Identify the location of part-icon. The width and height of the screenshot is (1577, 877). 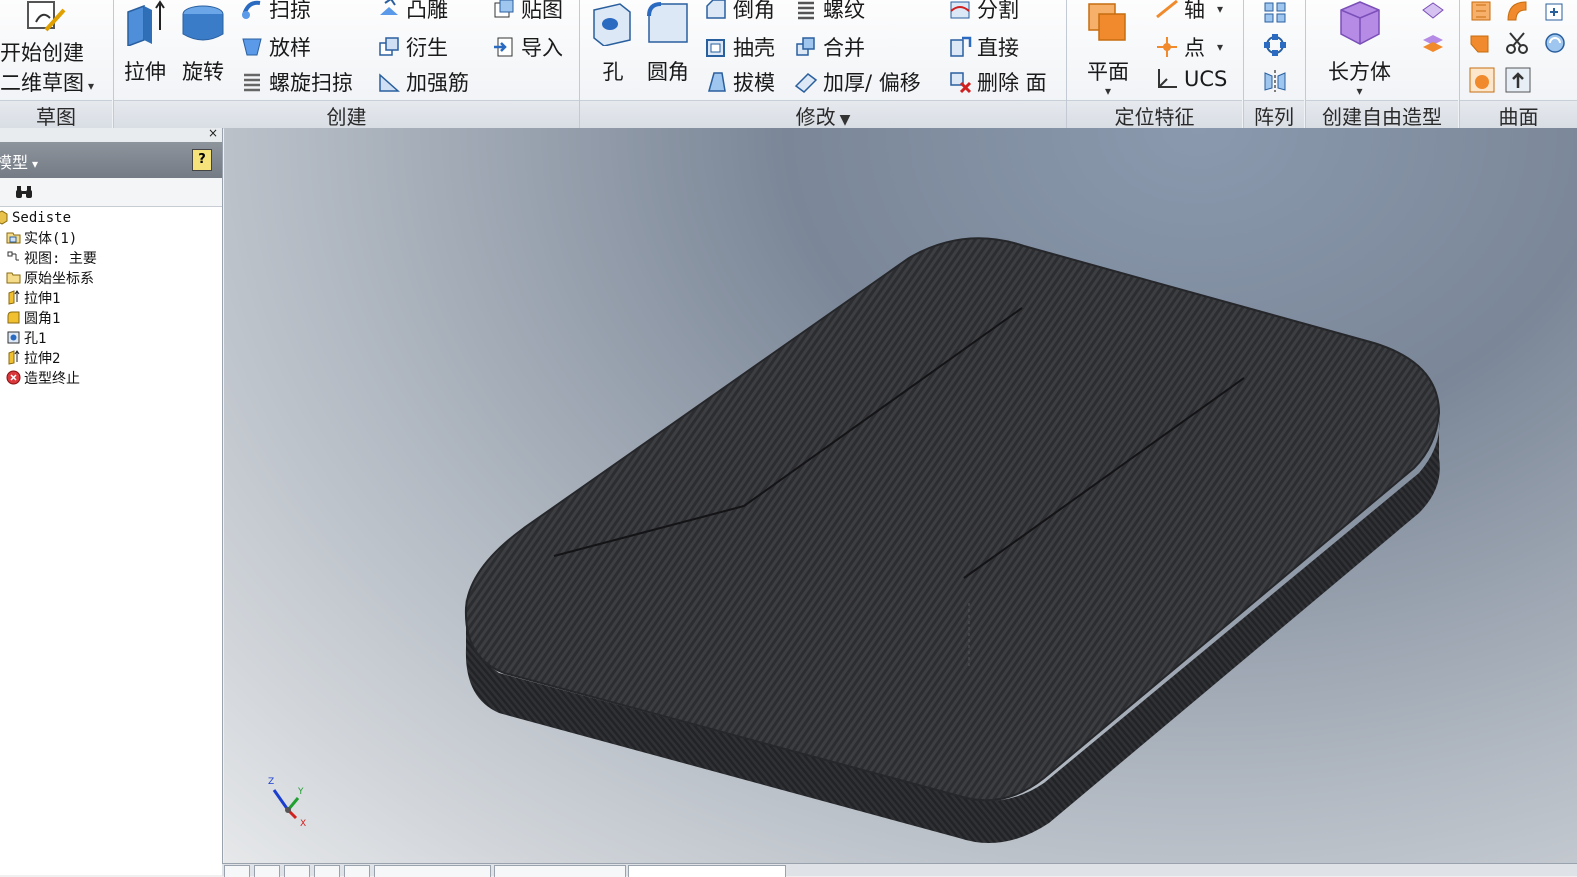
(4, 217).